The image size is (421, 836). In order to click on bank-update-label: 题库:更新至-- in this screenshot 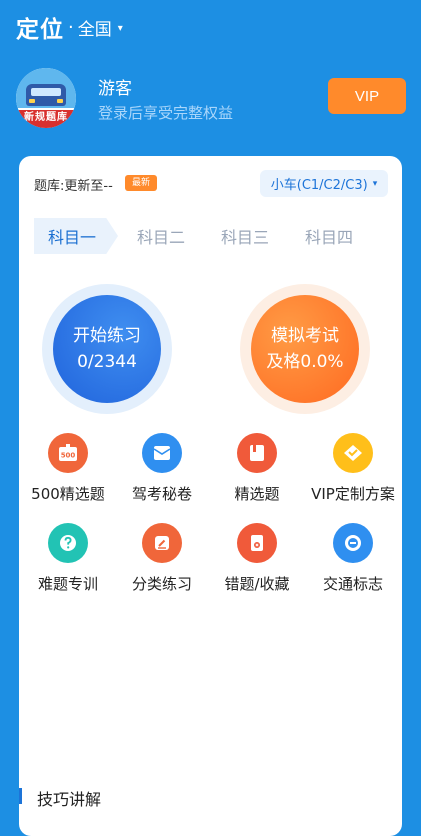, I will do `click(73, 186)`.